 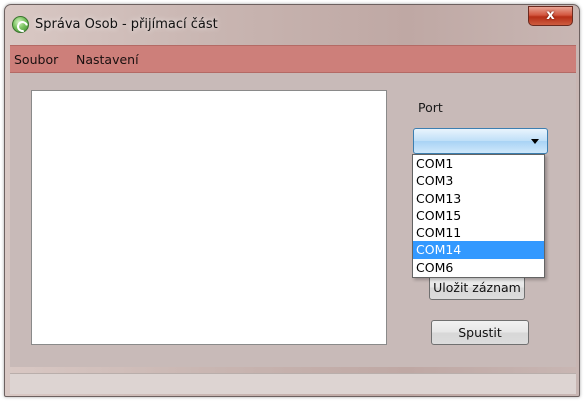 What do you see at coordinates (480, 141) in the screenshot?
I see `port-combobox` at bounding box center [480, 141].